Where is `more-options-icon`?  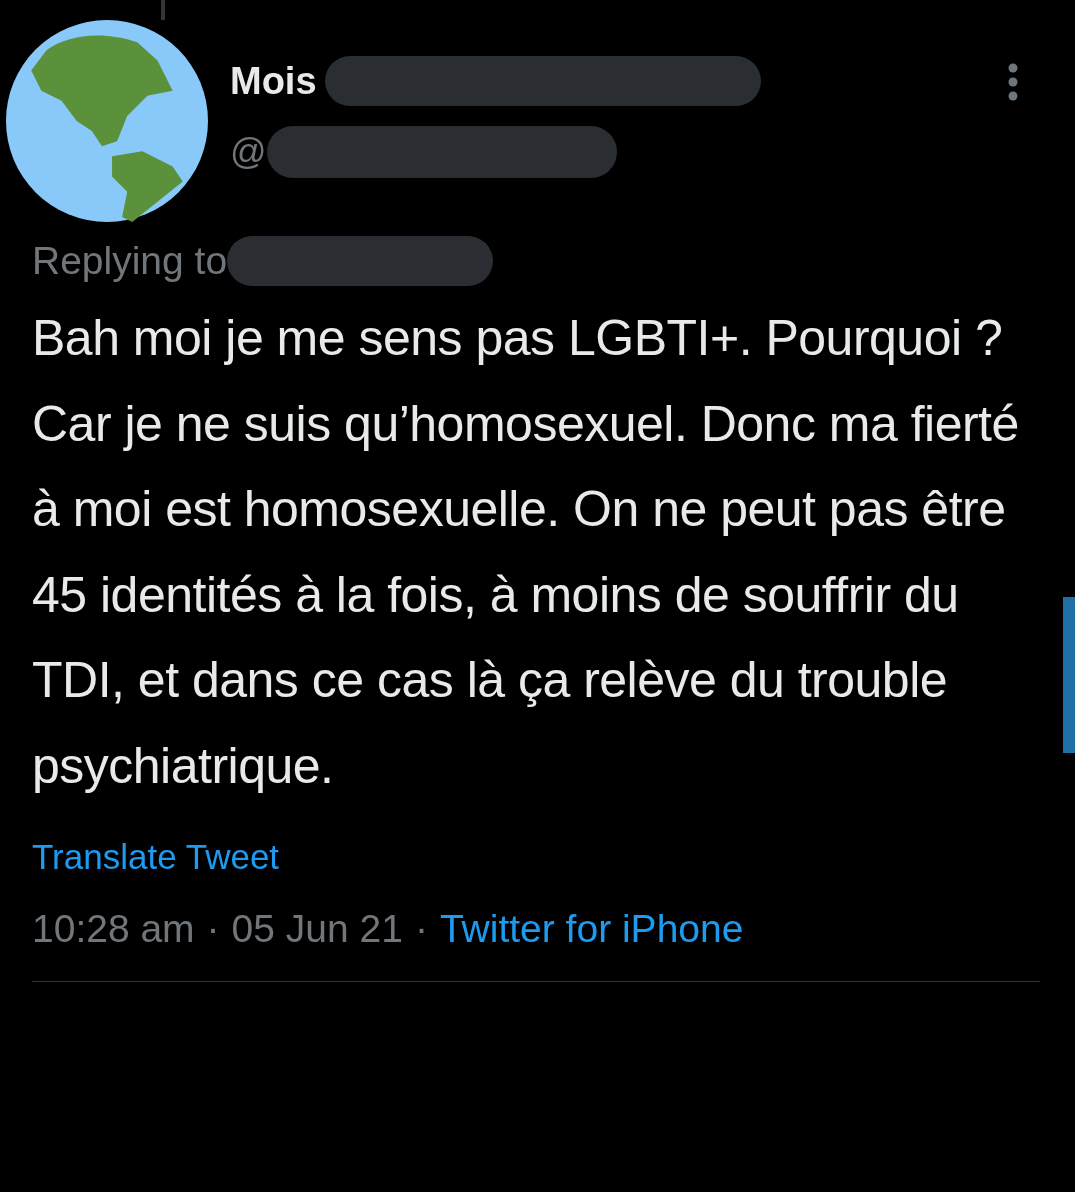 more-options-icon is located at coordinates (1013, 82).